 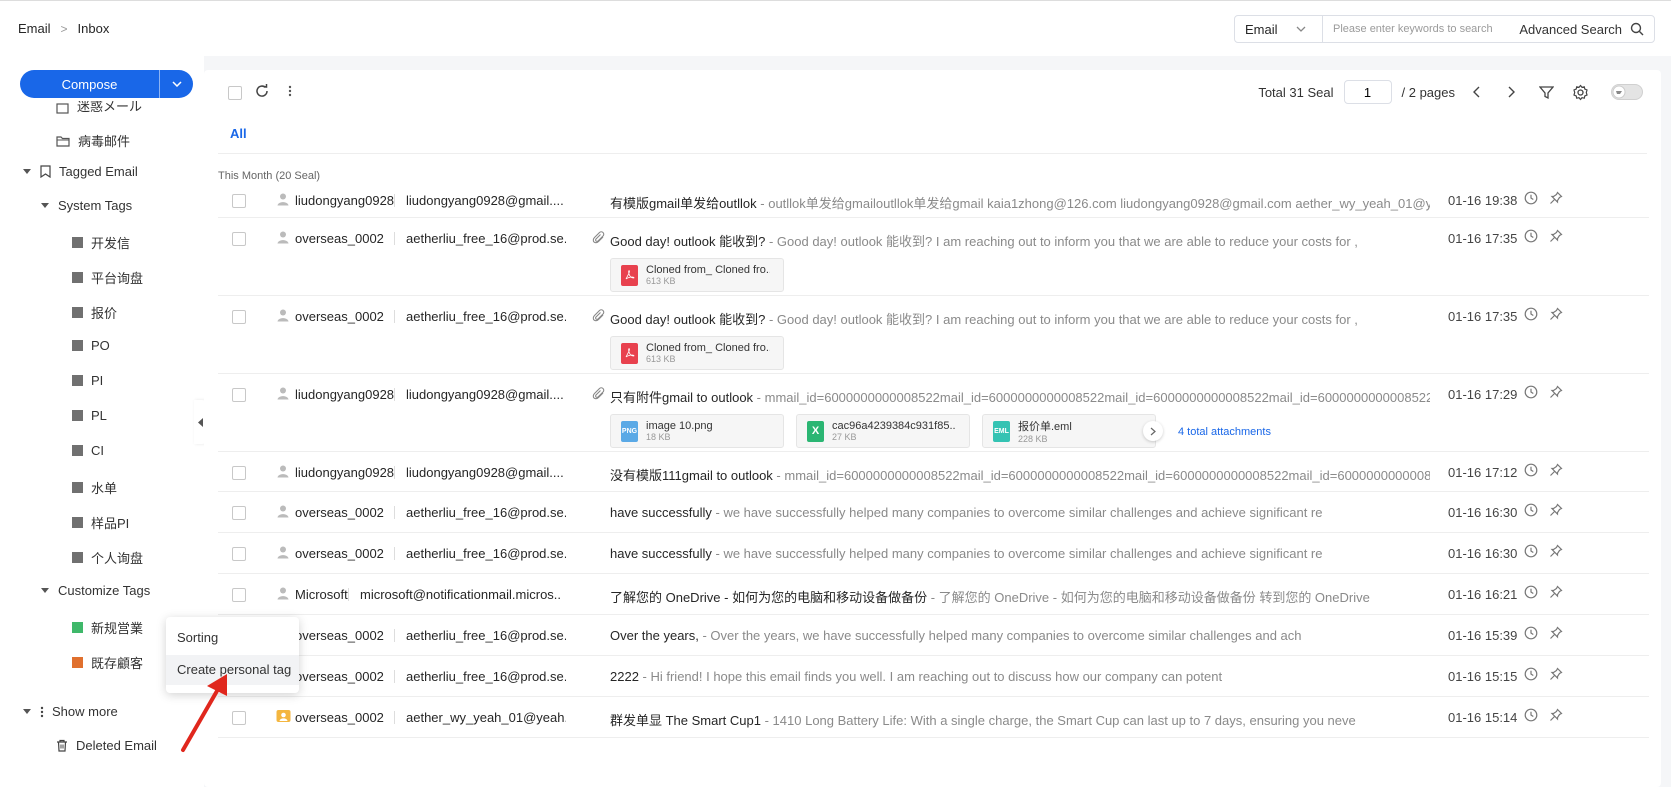 What do you see at coordinates (238, 133) in the screenshot?
I see `tab-all: All` at bounding box center [238, 133].